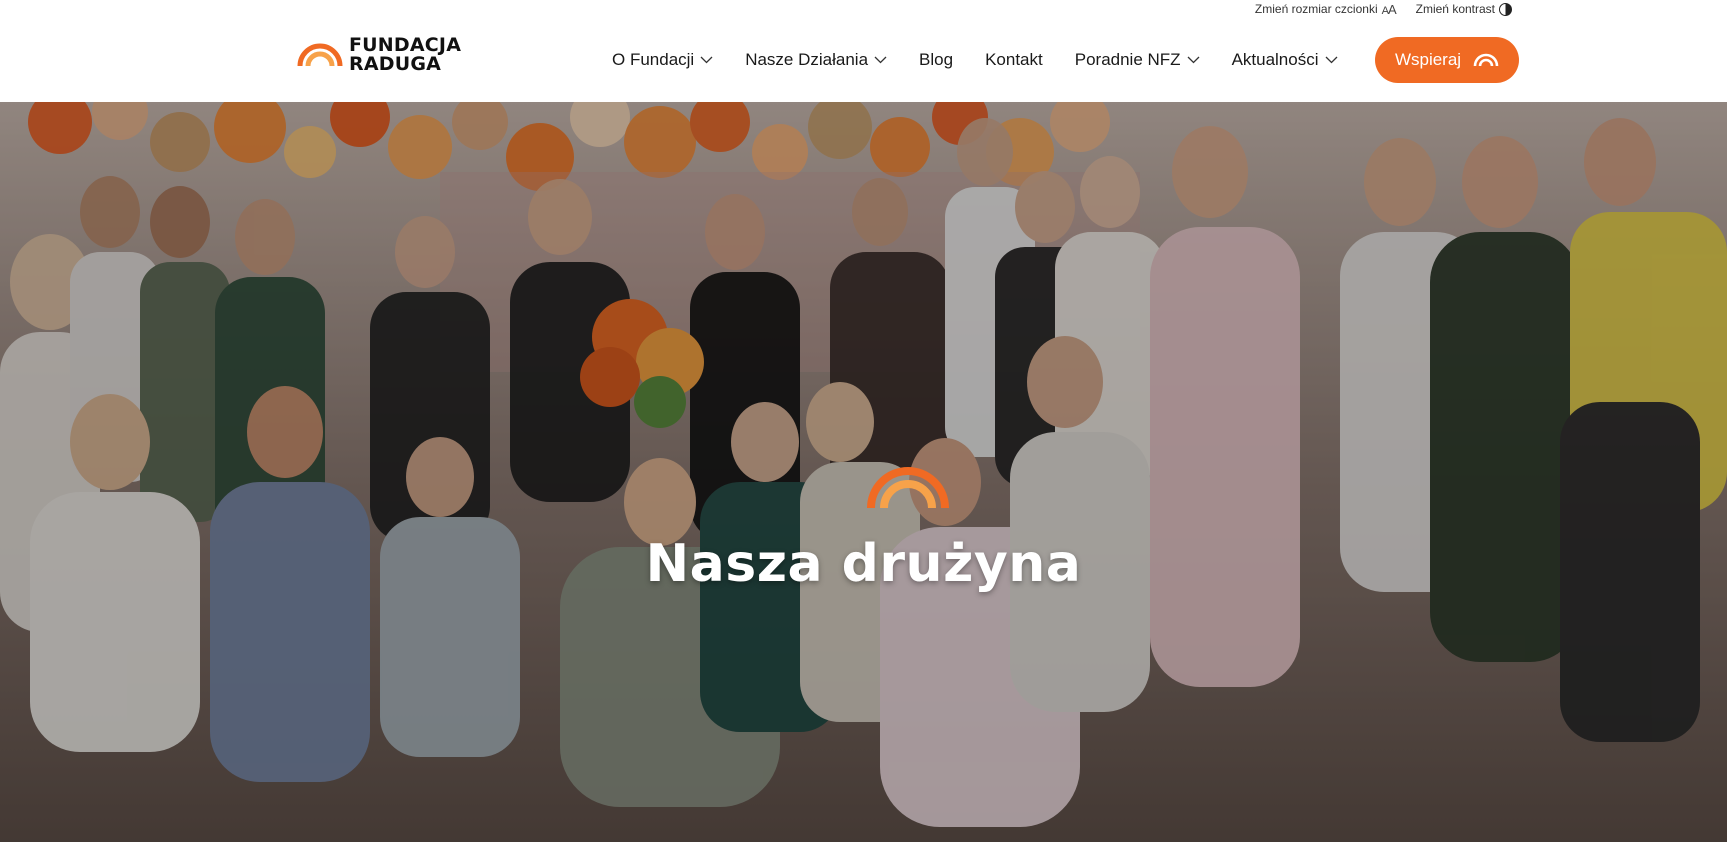  What do you see at coordinates (936, 60) in the screenshot?
I see `nav-item-blog: Blog` at bounding box center [936, 60].